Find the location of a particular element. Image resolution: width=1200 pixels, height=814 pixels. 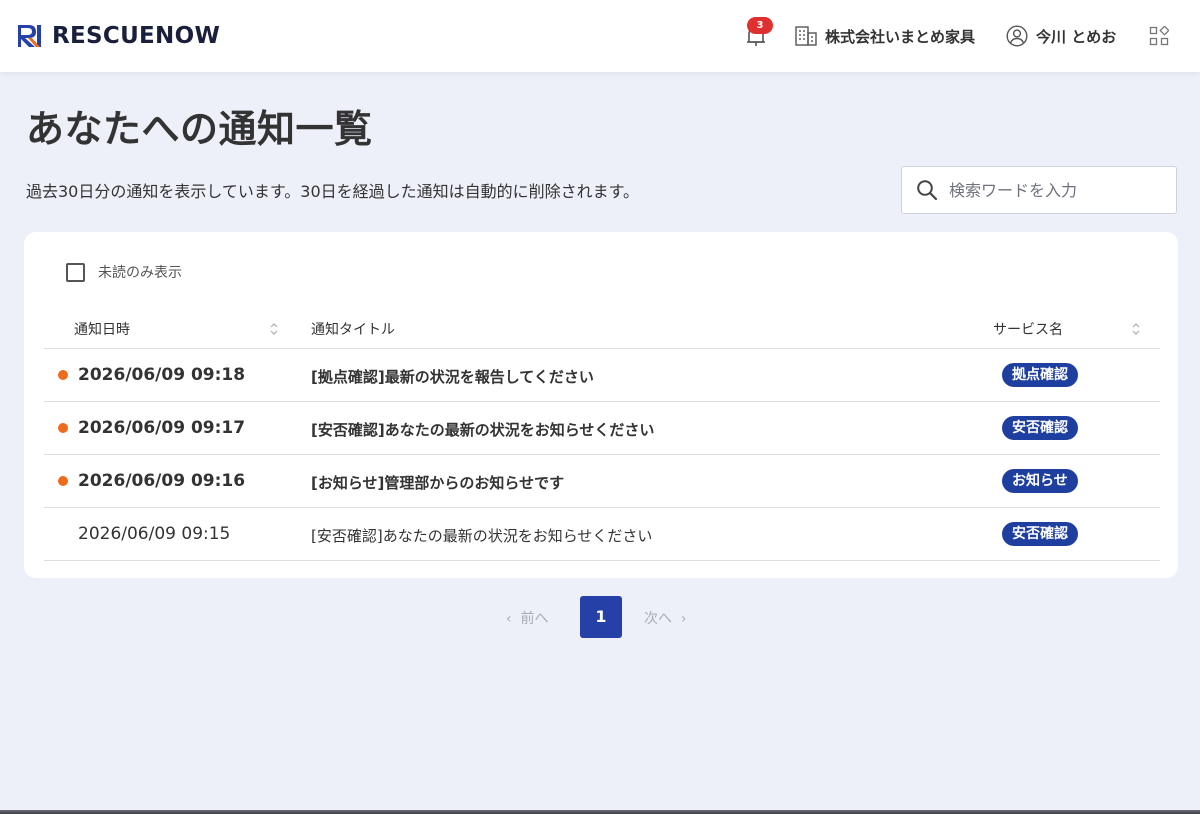

apps-grid-icon is located at coordinates (1159, 36).